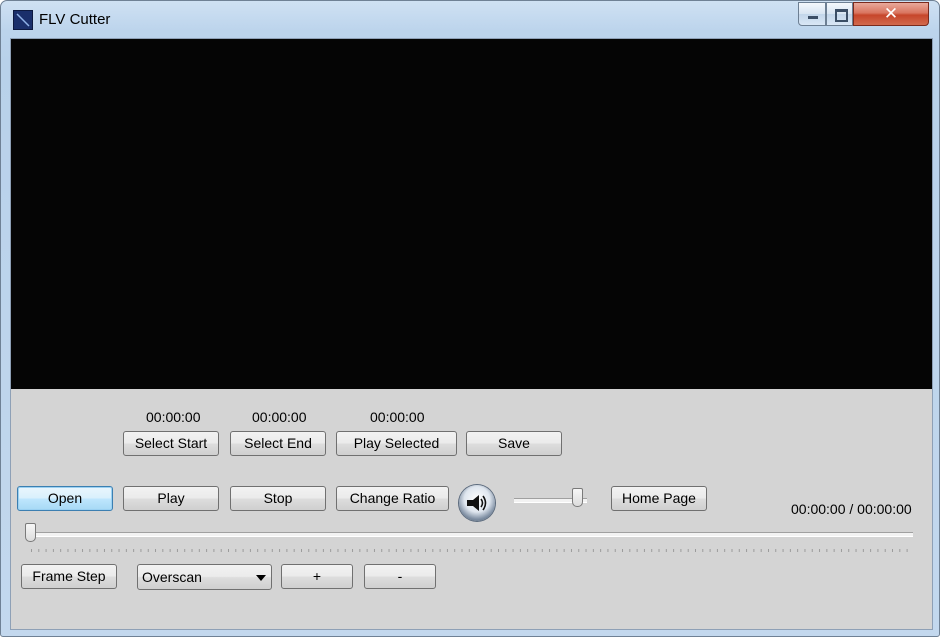 This screenshot has height=637, width=940. Describe the element at coordinates (75, 19) in the screenshot. I see `window-title: FLV Cutter` at that location.